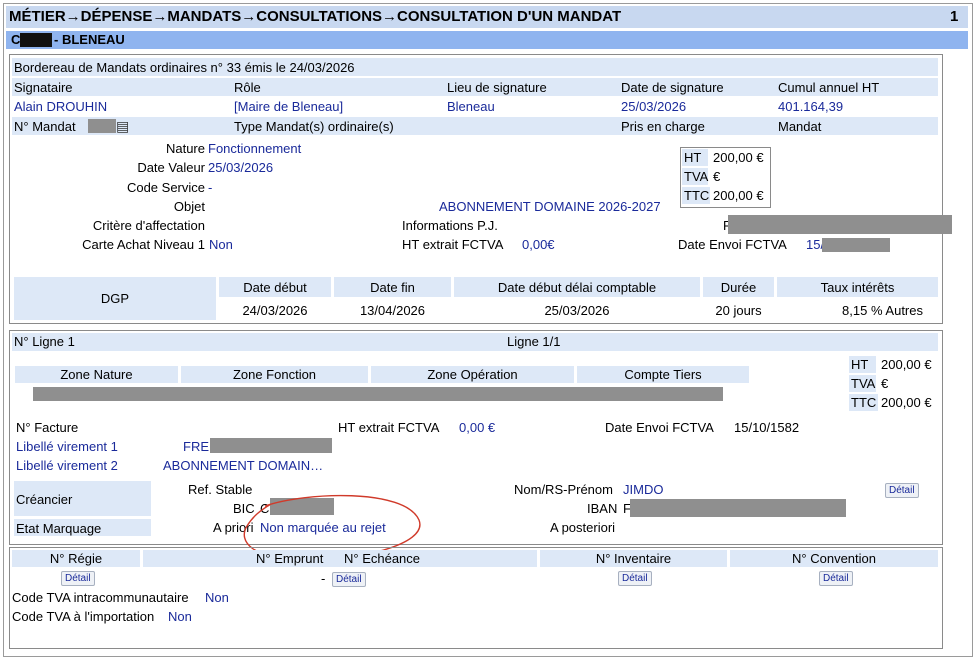 This screenshot has width=978, height=660. I want to click on collectivite-prefix: C, so click(16, 39).